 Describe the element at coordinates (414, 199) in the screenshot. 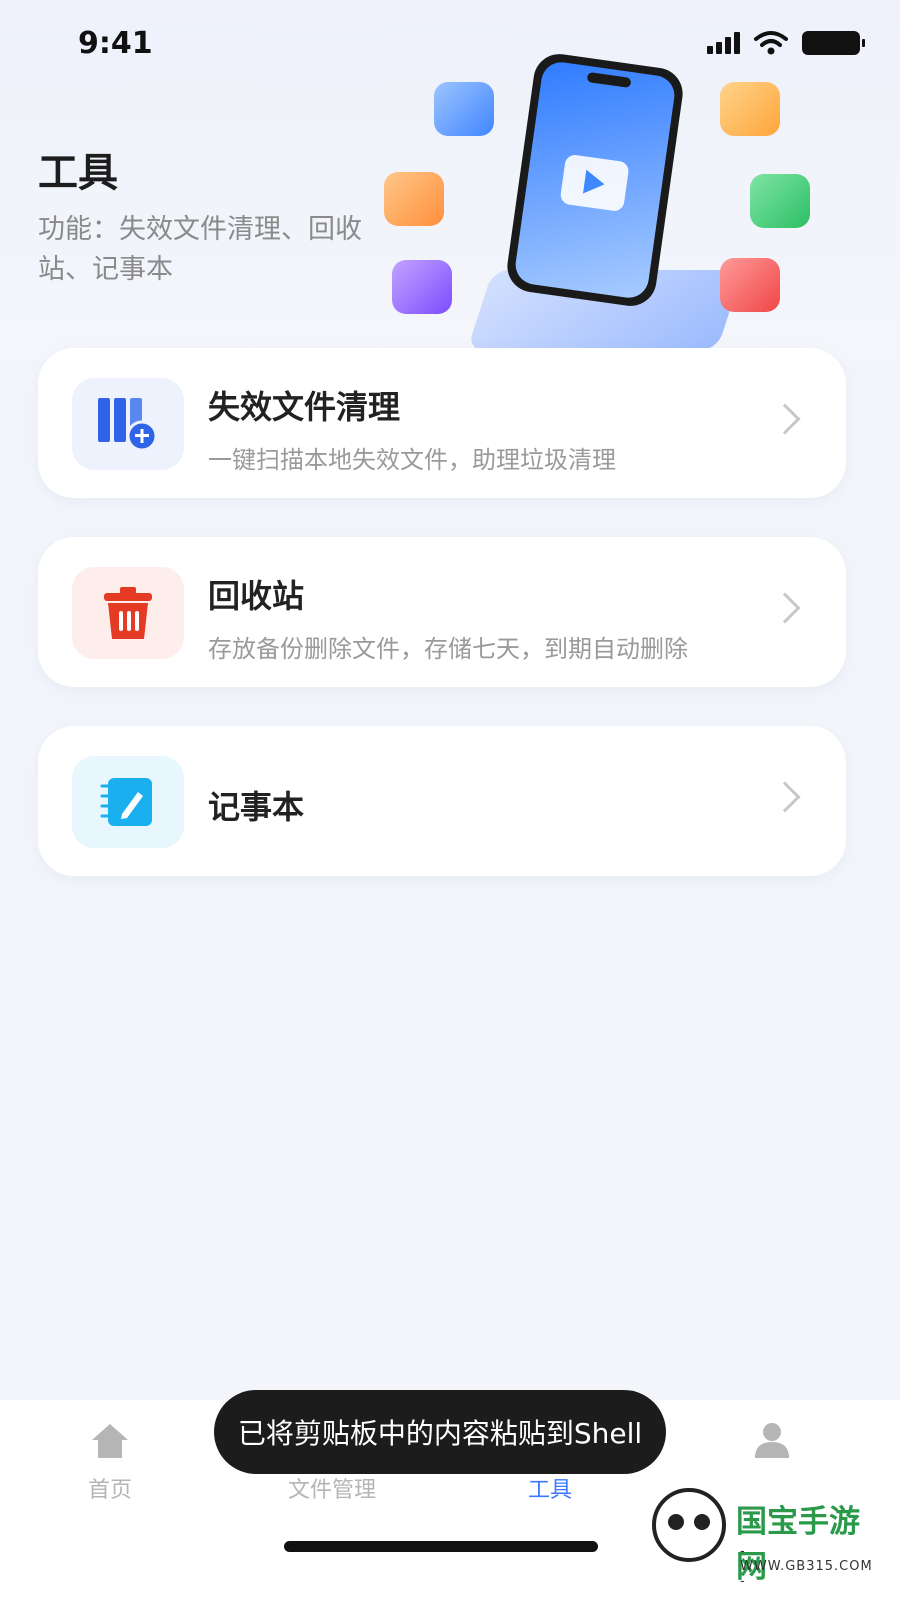

I see `music-float-icon` at that location.